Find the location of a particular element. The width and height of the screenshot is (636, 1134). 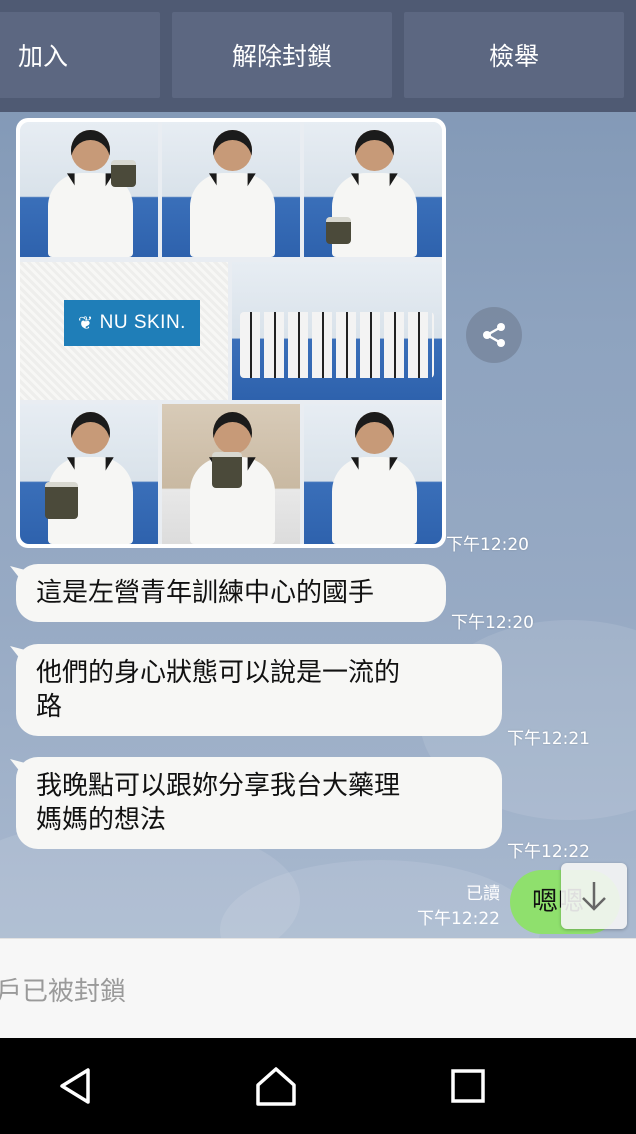

message-text-line: 他們的身心狀態可以說是一流的 is located at coordinates (218, 673).